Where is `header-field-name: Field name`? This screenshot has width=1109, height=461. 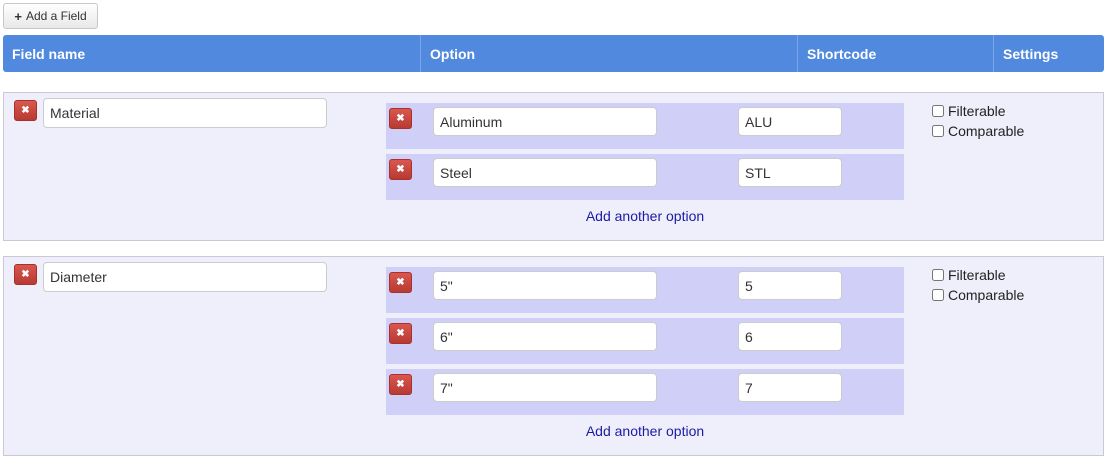
header-field-name: Field name is located at coordinates (49, 53).